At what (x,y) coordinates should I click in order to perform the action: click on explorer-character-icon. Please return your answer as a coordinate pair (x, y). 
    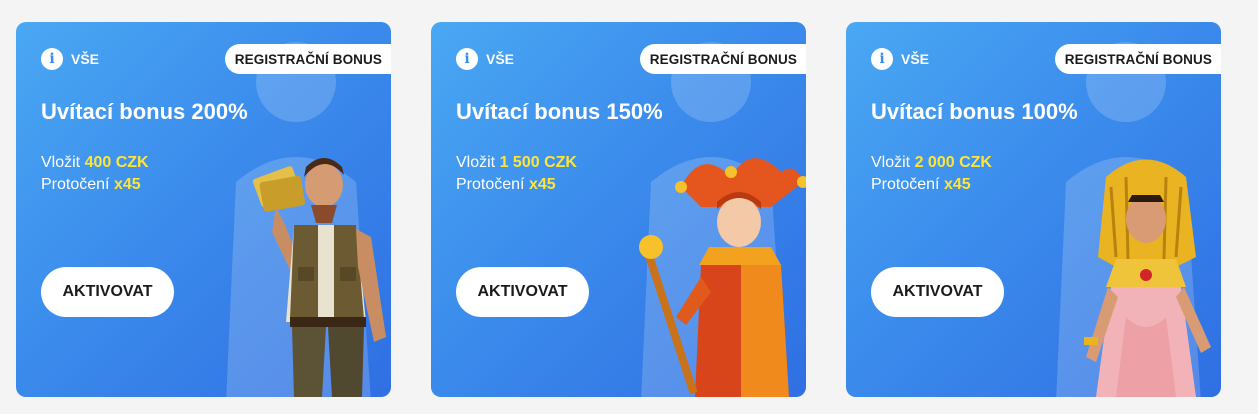
    Looking at the image, I should click on (319, 277).